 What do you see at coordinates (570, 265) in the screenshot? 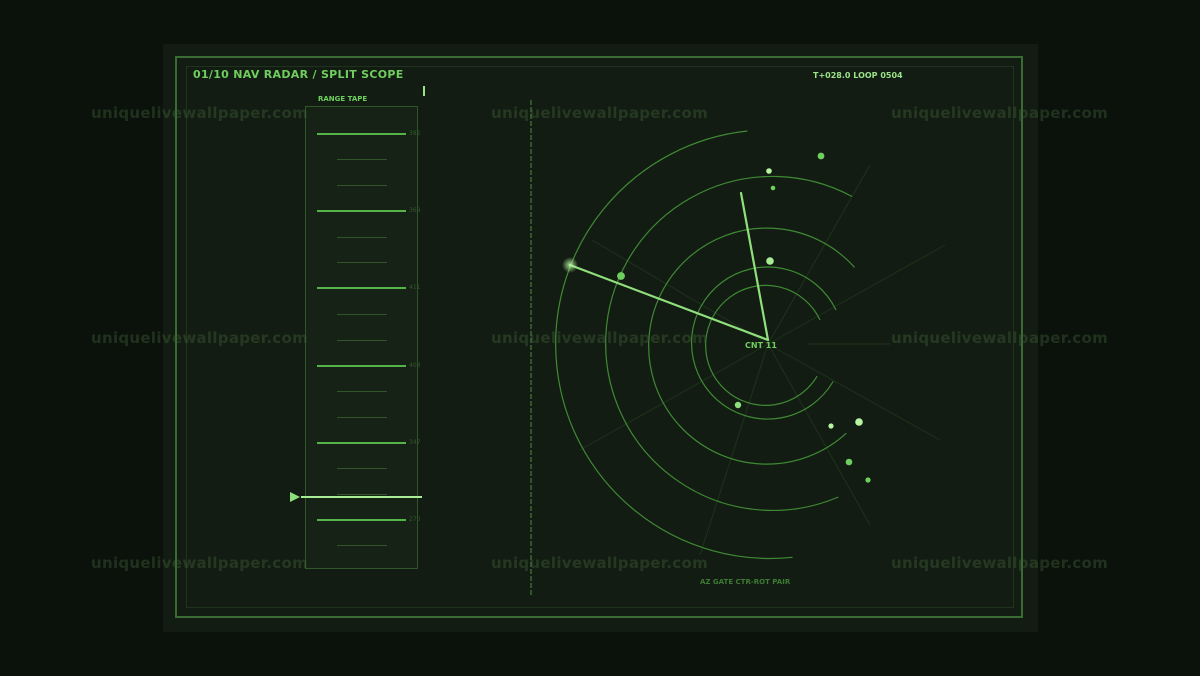
I see `sweep-glow` at bounding box center [570, 265].